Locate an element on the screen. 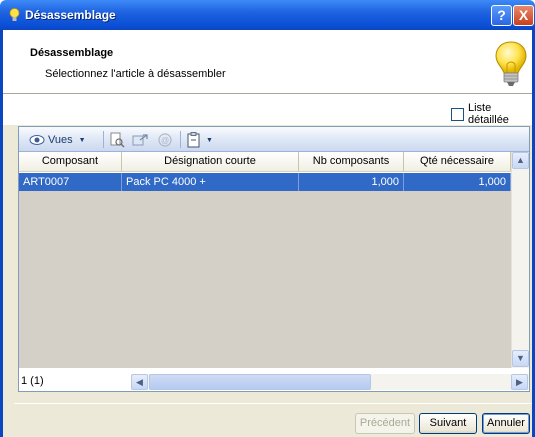  column-header-designation: Désignation courte is located at coordinates (210, 161).